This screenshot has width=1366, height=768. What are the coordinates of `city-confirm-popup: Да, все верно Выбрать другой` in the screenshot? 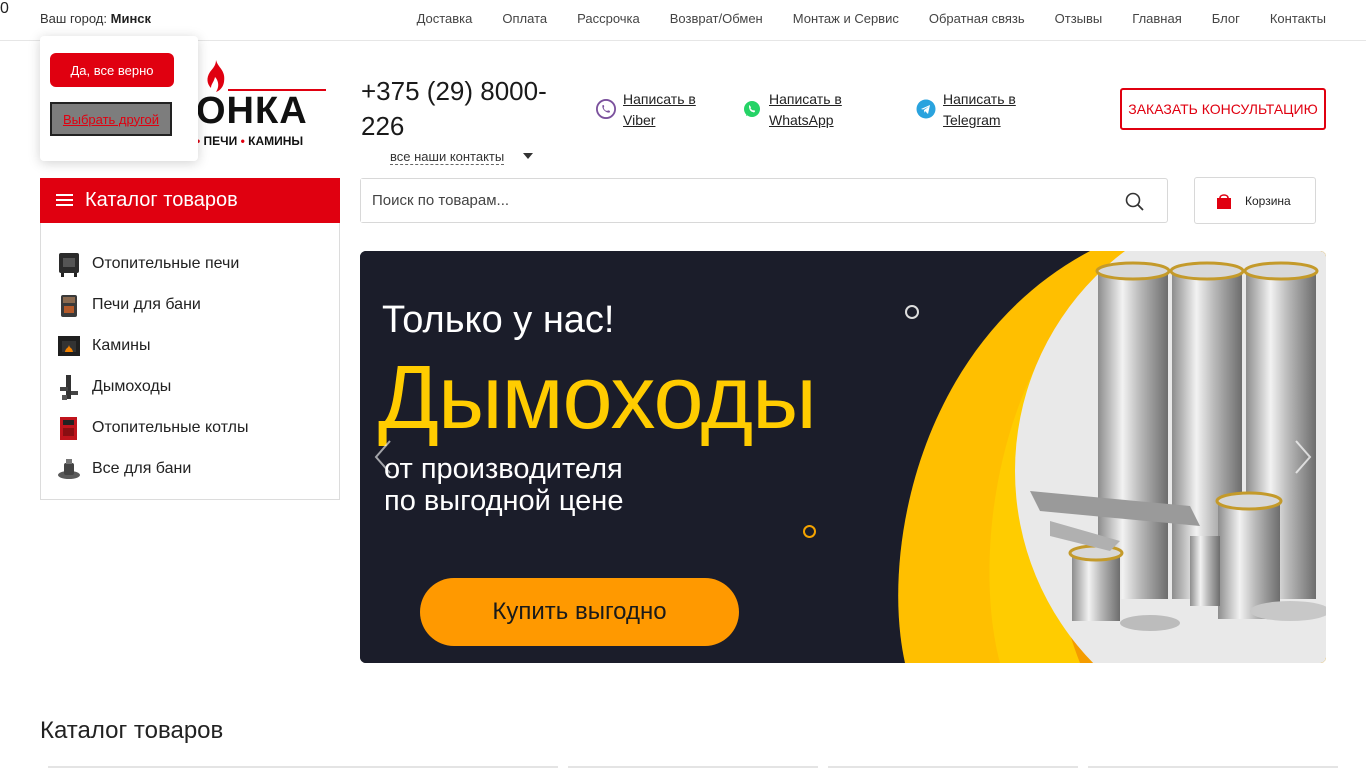 It's located at (119, 98).